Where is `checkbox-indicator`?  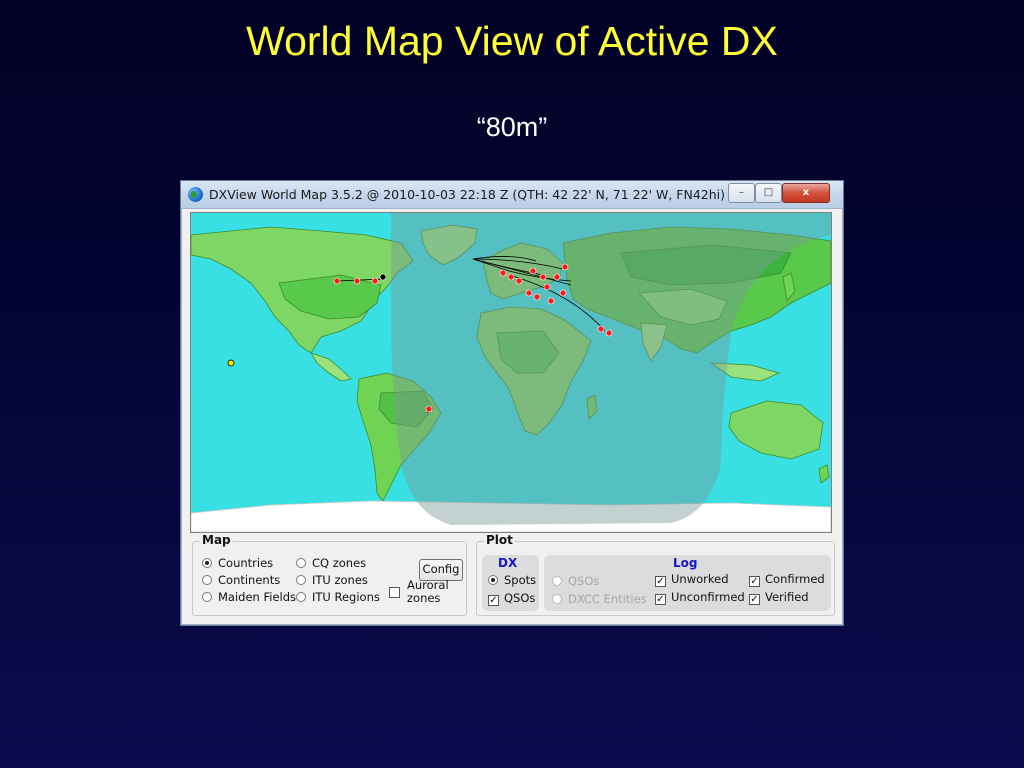
checkbox-indicator is located at coordinates (394, 592).